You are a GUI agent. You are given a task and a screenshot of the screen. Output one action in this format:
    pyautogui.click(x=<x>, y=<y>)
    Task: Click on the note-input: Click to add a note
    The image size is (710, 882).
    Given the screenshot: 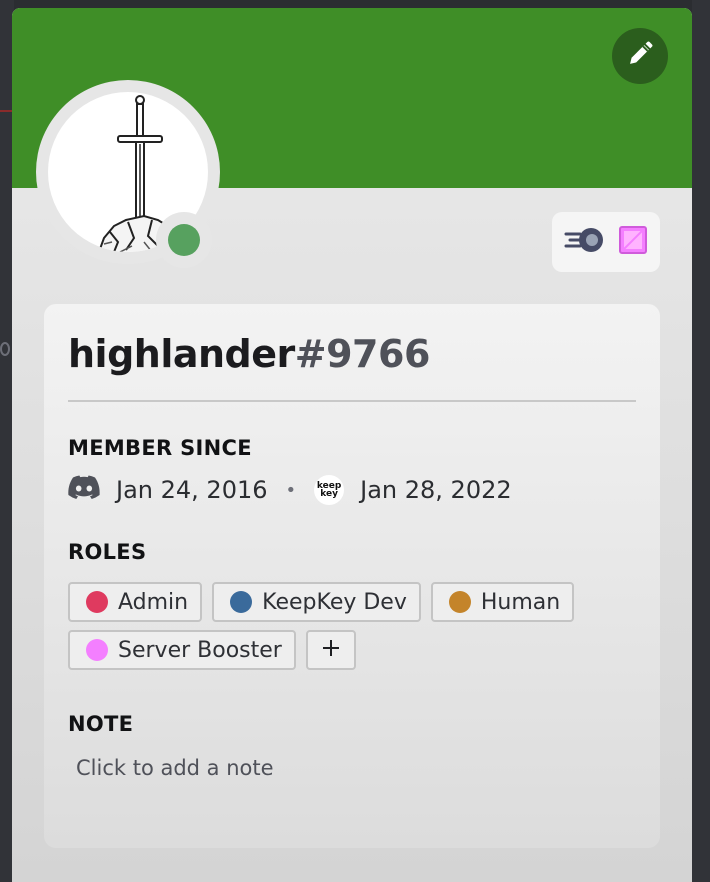 What is the action you would take?
    pyautogui.click(x=175, y=768)
    